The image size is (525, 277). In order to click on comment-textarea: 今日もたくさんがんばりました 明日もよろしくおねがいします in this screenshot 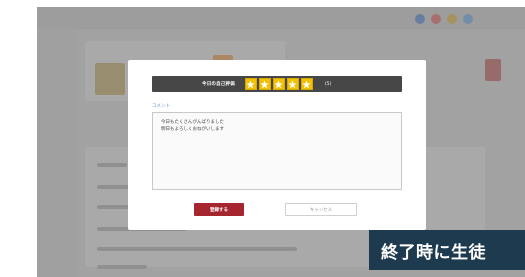, I will do `click(277, 151)`.